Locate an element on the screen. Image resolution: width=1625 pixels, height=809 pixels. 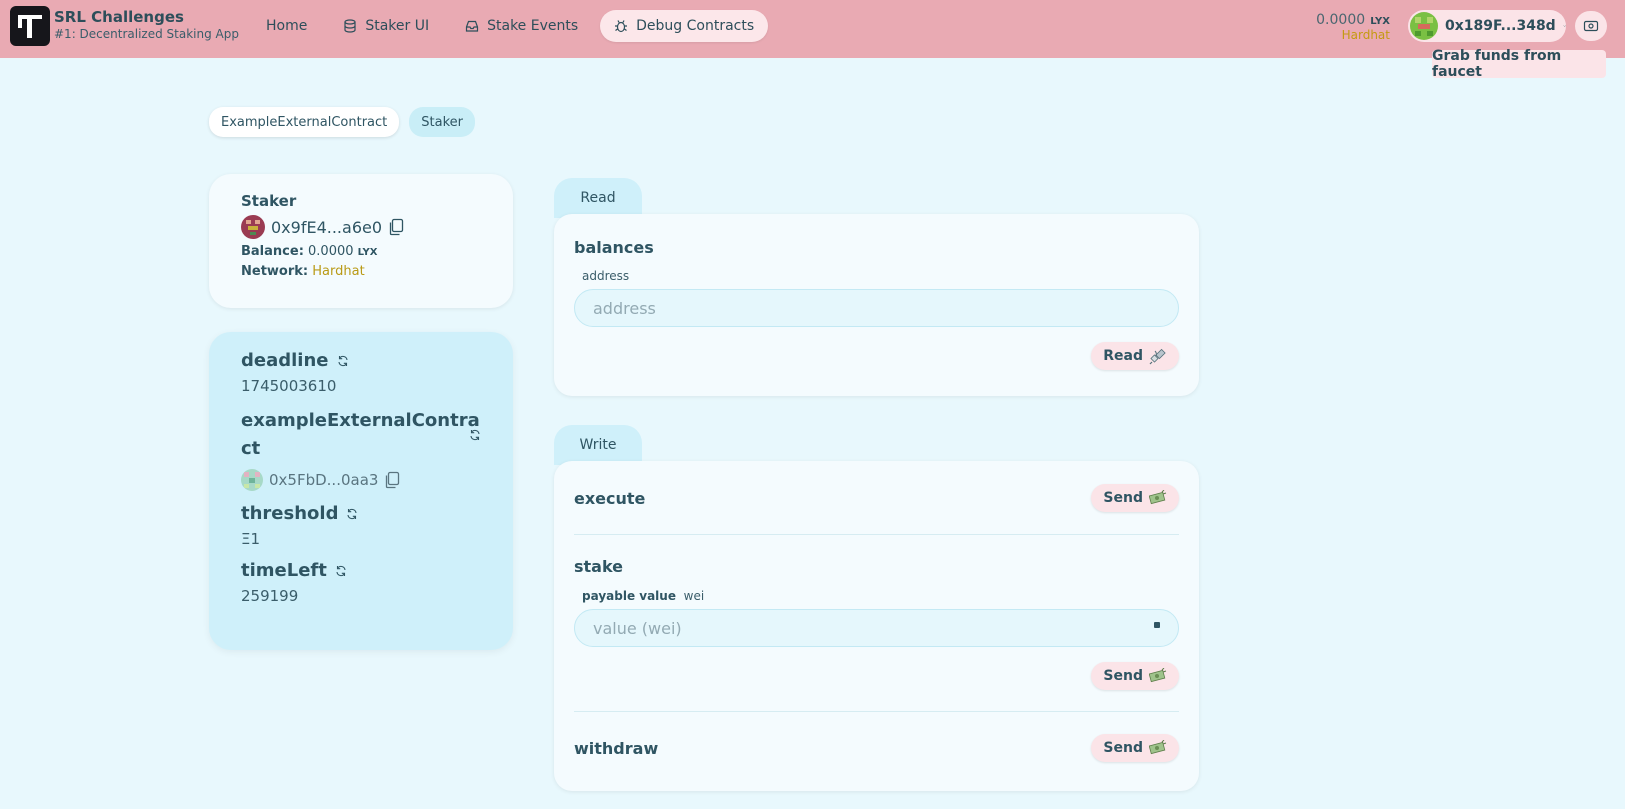
stake-payable-label: payable value wei is located at coordinates (643, 596).